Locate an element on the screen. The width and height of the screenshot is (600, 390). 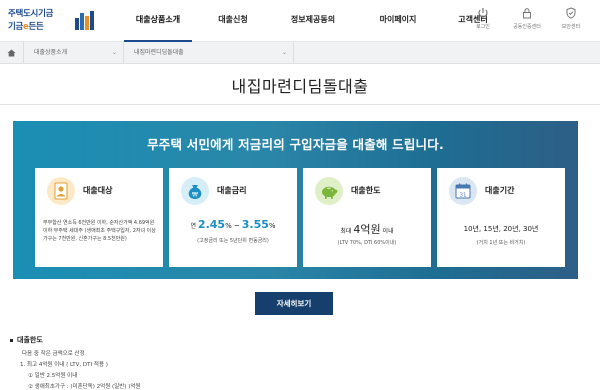
limit-prefix: 최대 is located at coordinates (346, 231).